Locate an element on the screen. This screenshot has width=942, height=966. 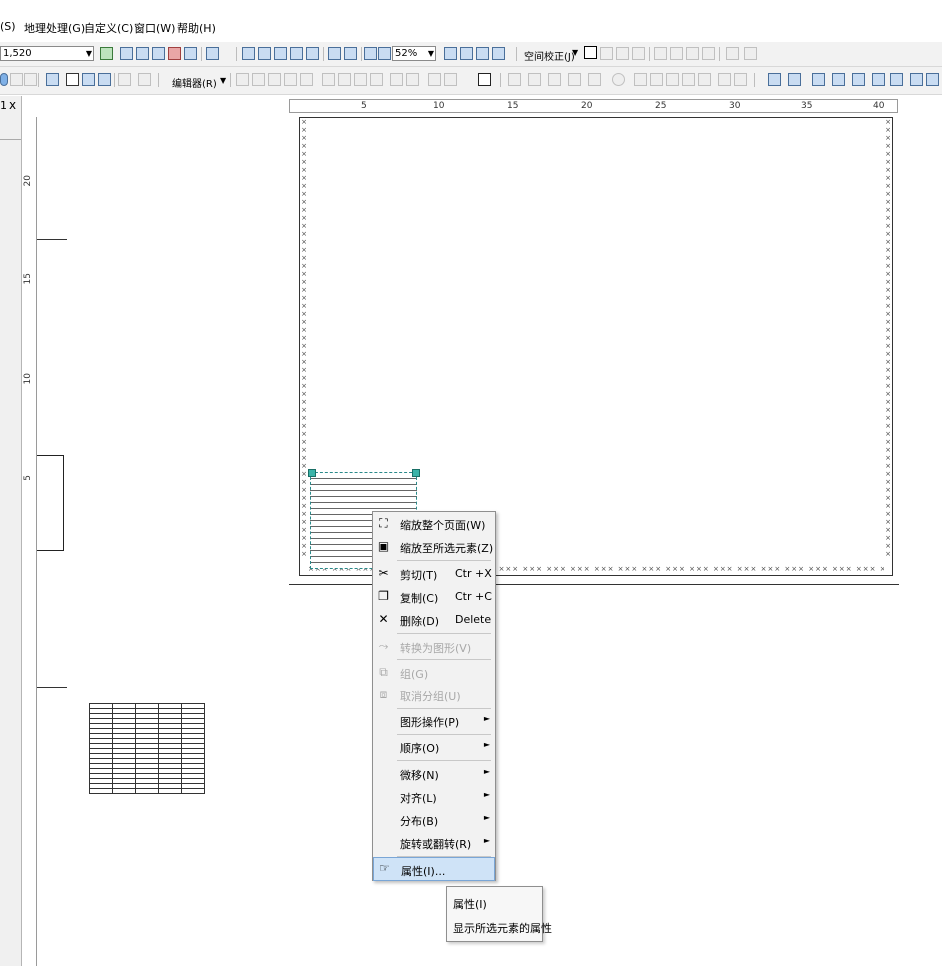
menu-item-copy: ❐ 复制(C) Ctr +C is located at coordinates (434, 597).